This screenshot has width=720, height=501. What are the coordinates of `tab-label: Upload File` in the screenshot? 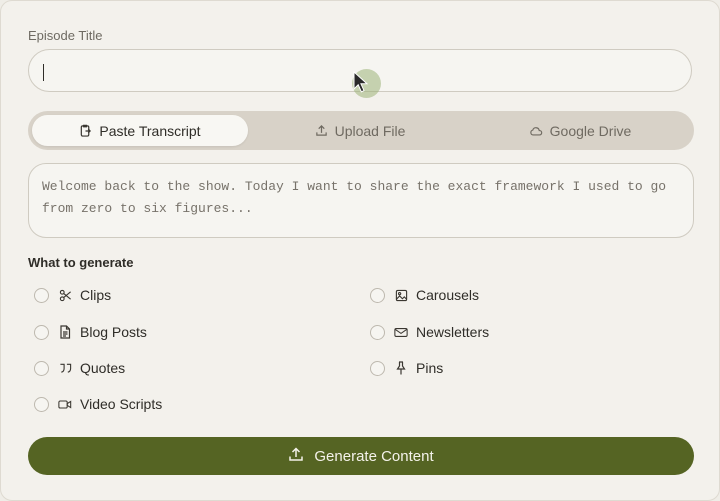 It's located at (370, 130).